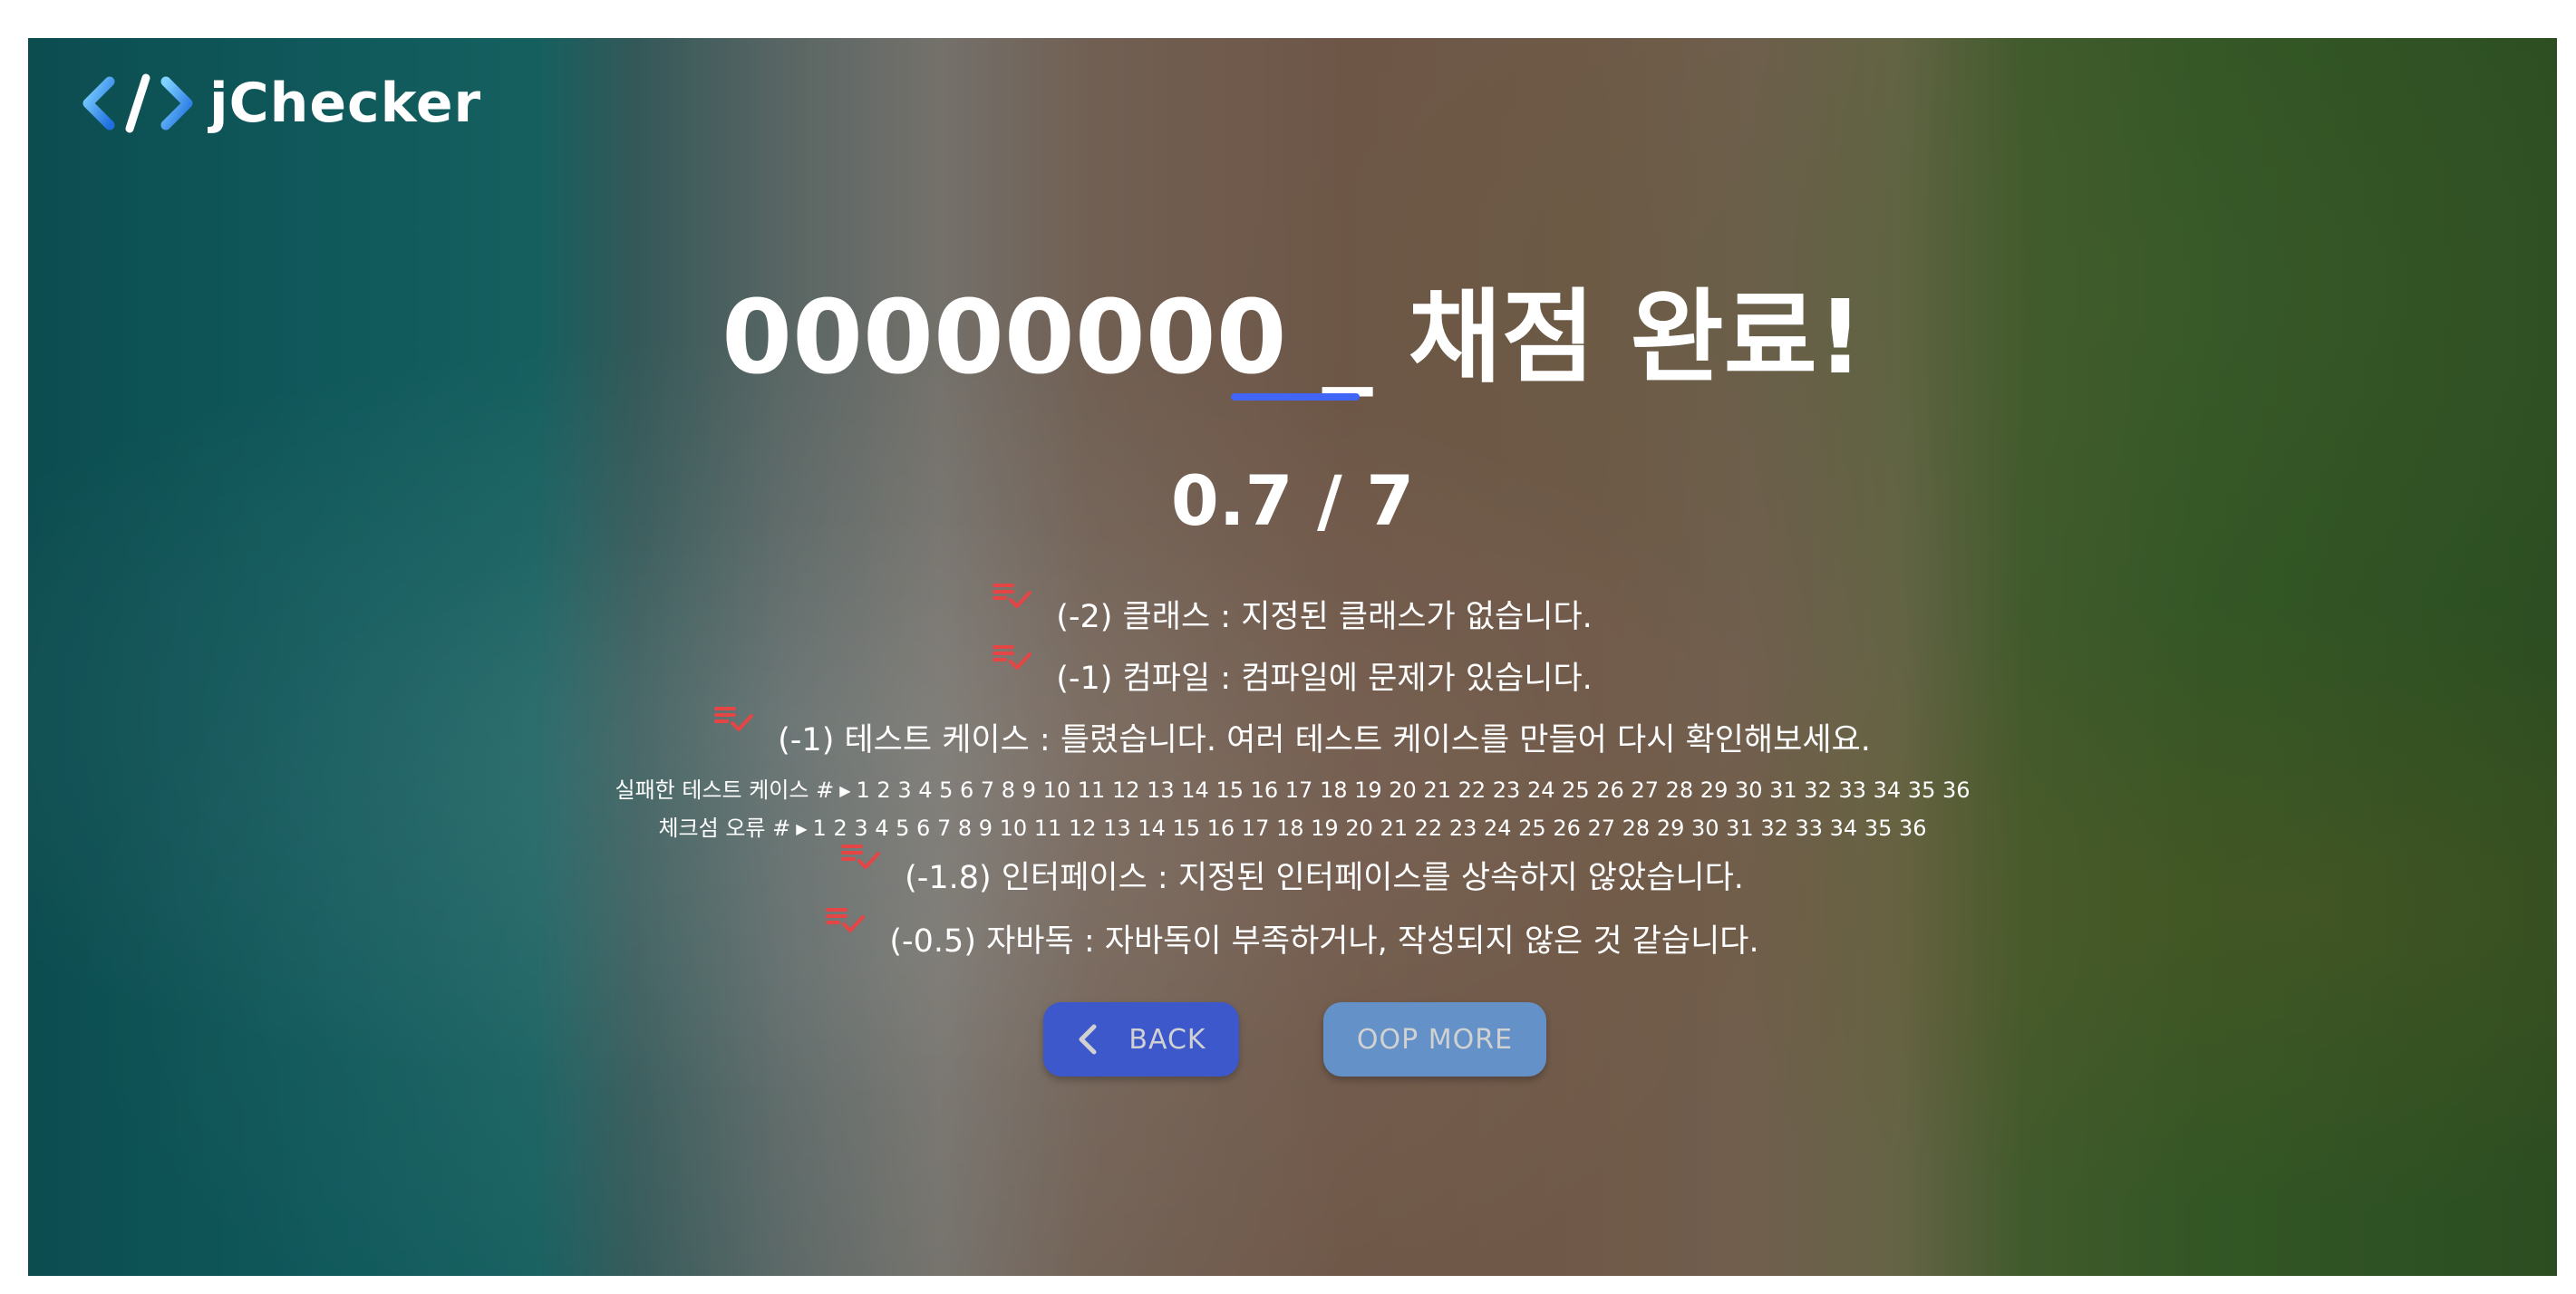  Describe the element at coordinates (1167, 1039) in the screenshot. I see `back-button-label: BACK` at that location.